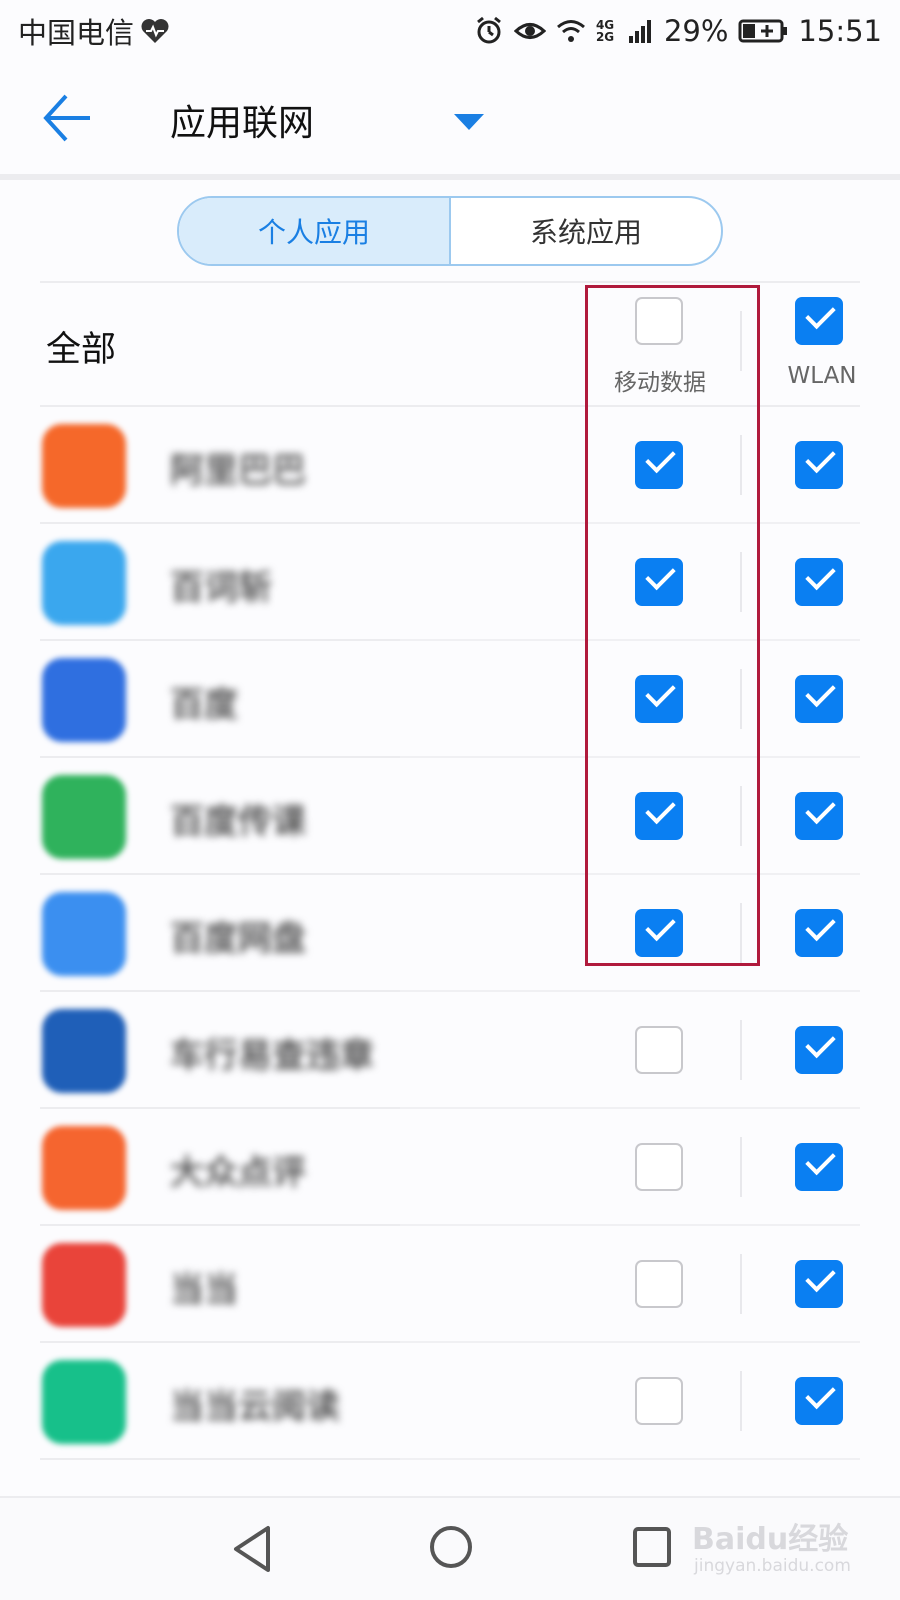 This screenshot has height=1600, width=900. I want to click on app-name: 百词斩, so click(221, 588).